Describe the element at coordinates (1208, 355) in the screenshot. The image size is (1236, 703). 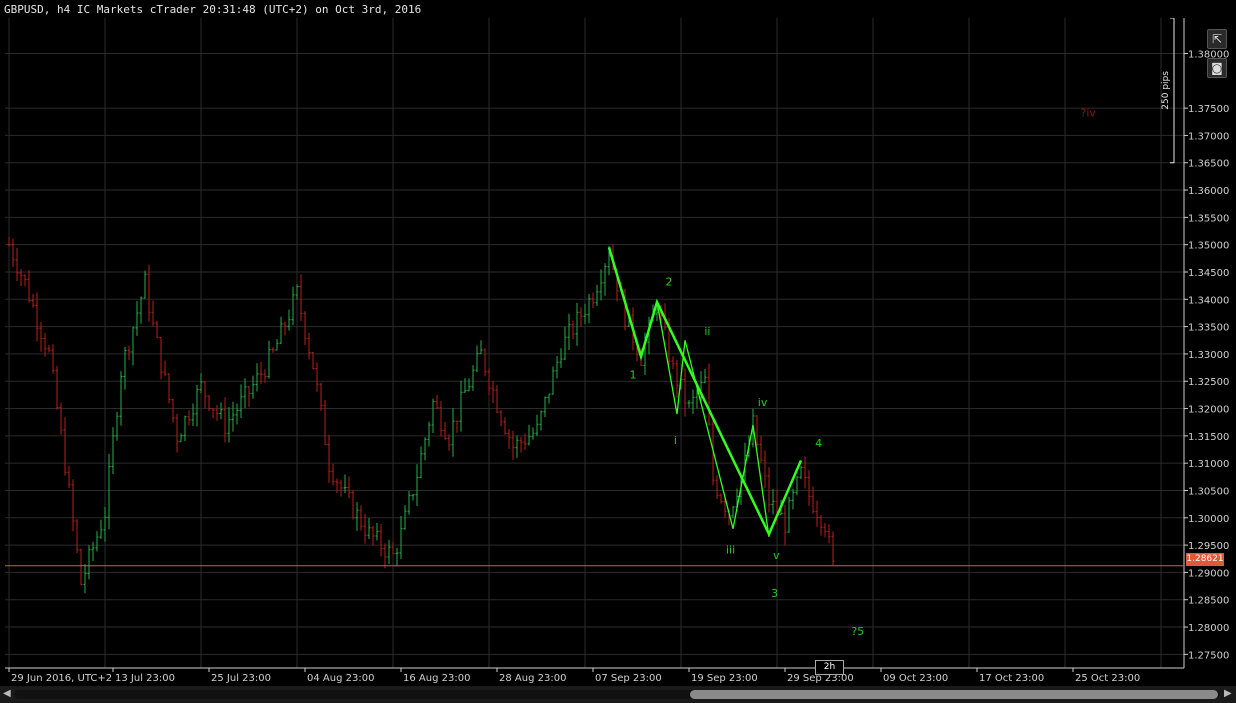
I see `y-tick-label: 1.33000` at that location.